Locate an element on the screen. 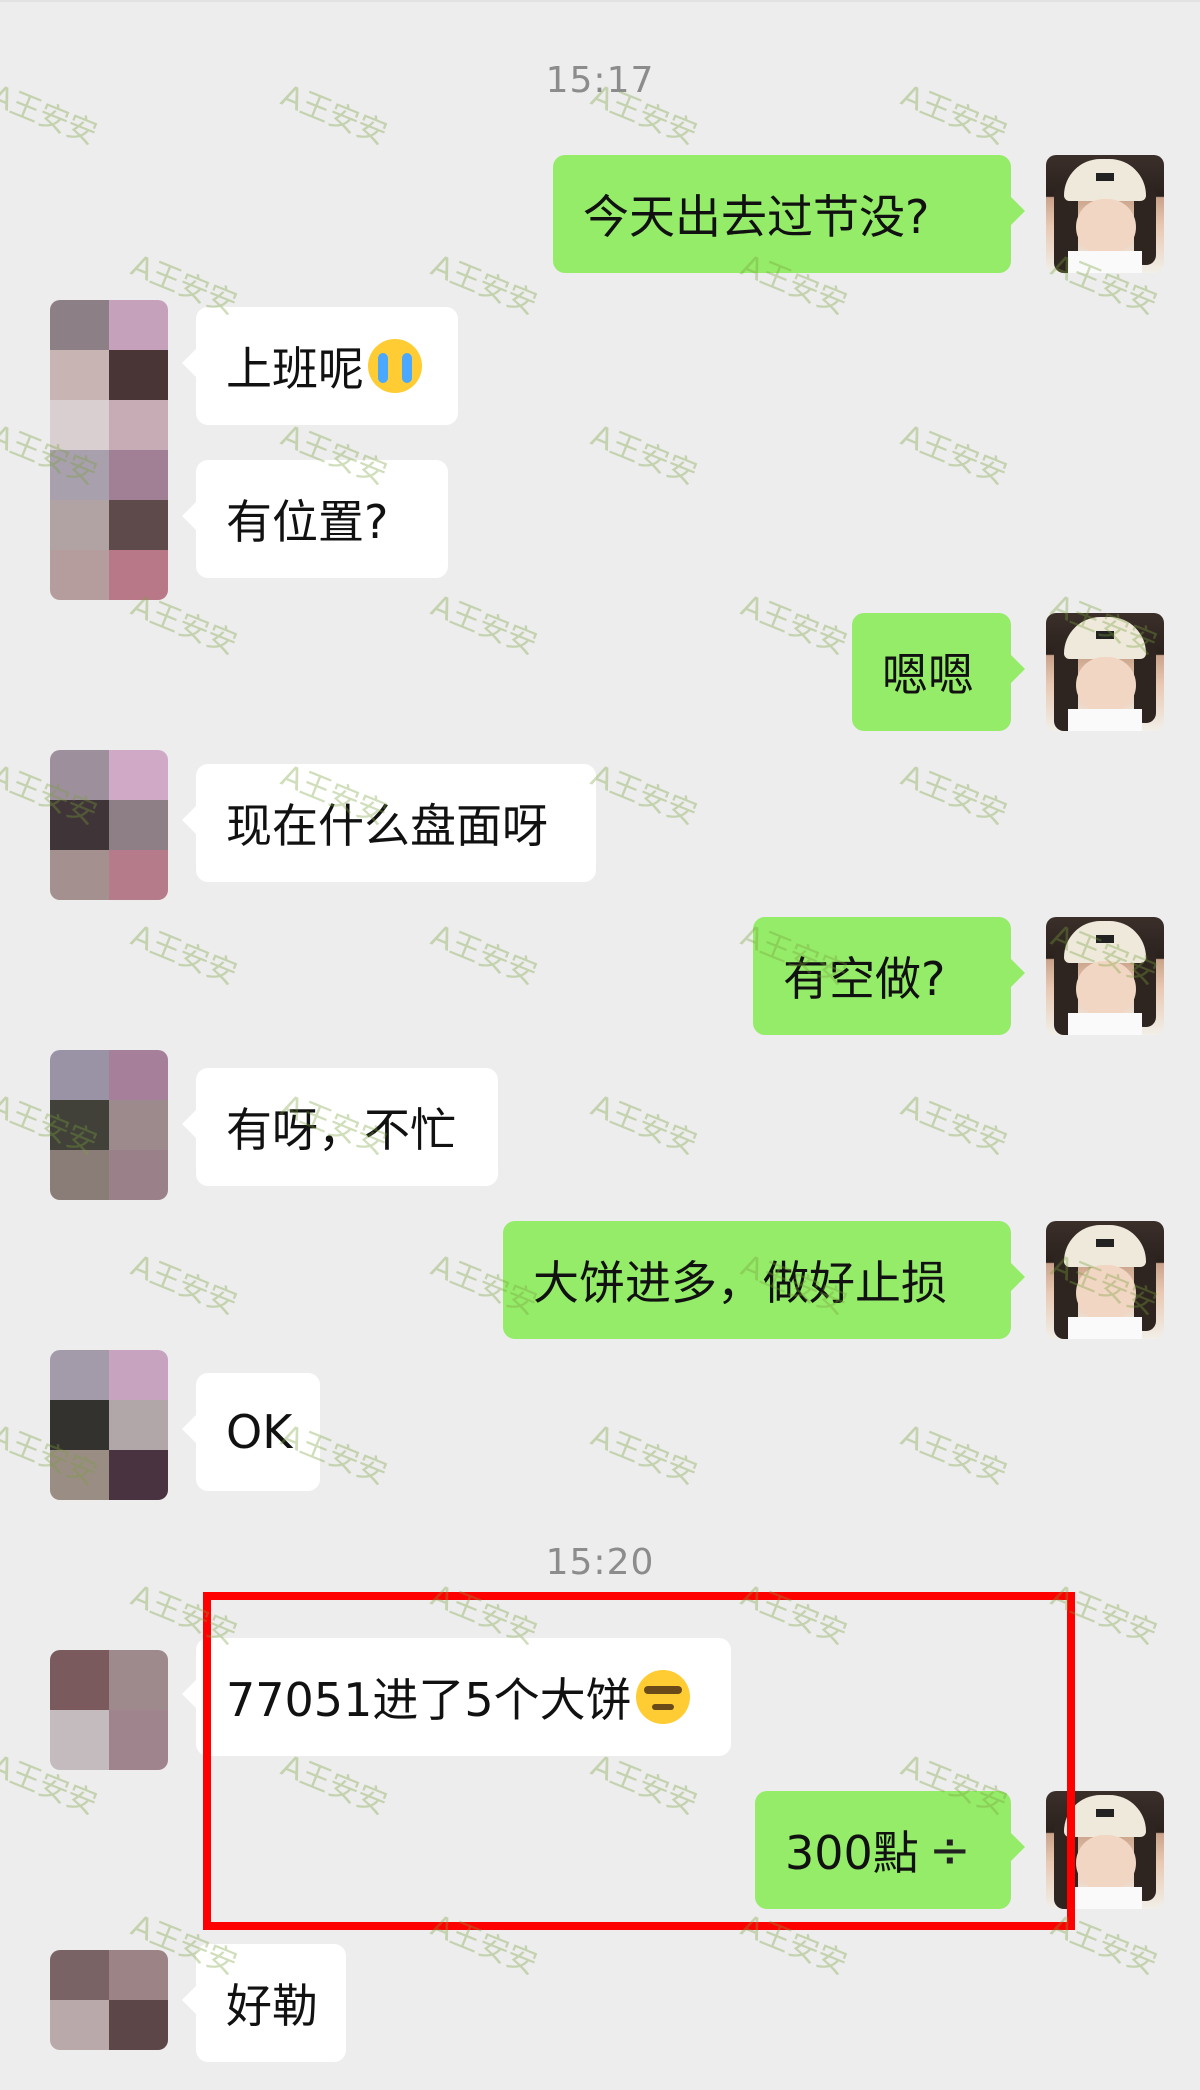  sent-message: 嗯嗯 is located at coordinates (938, 672).